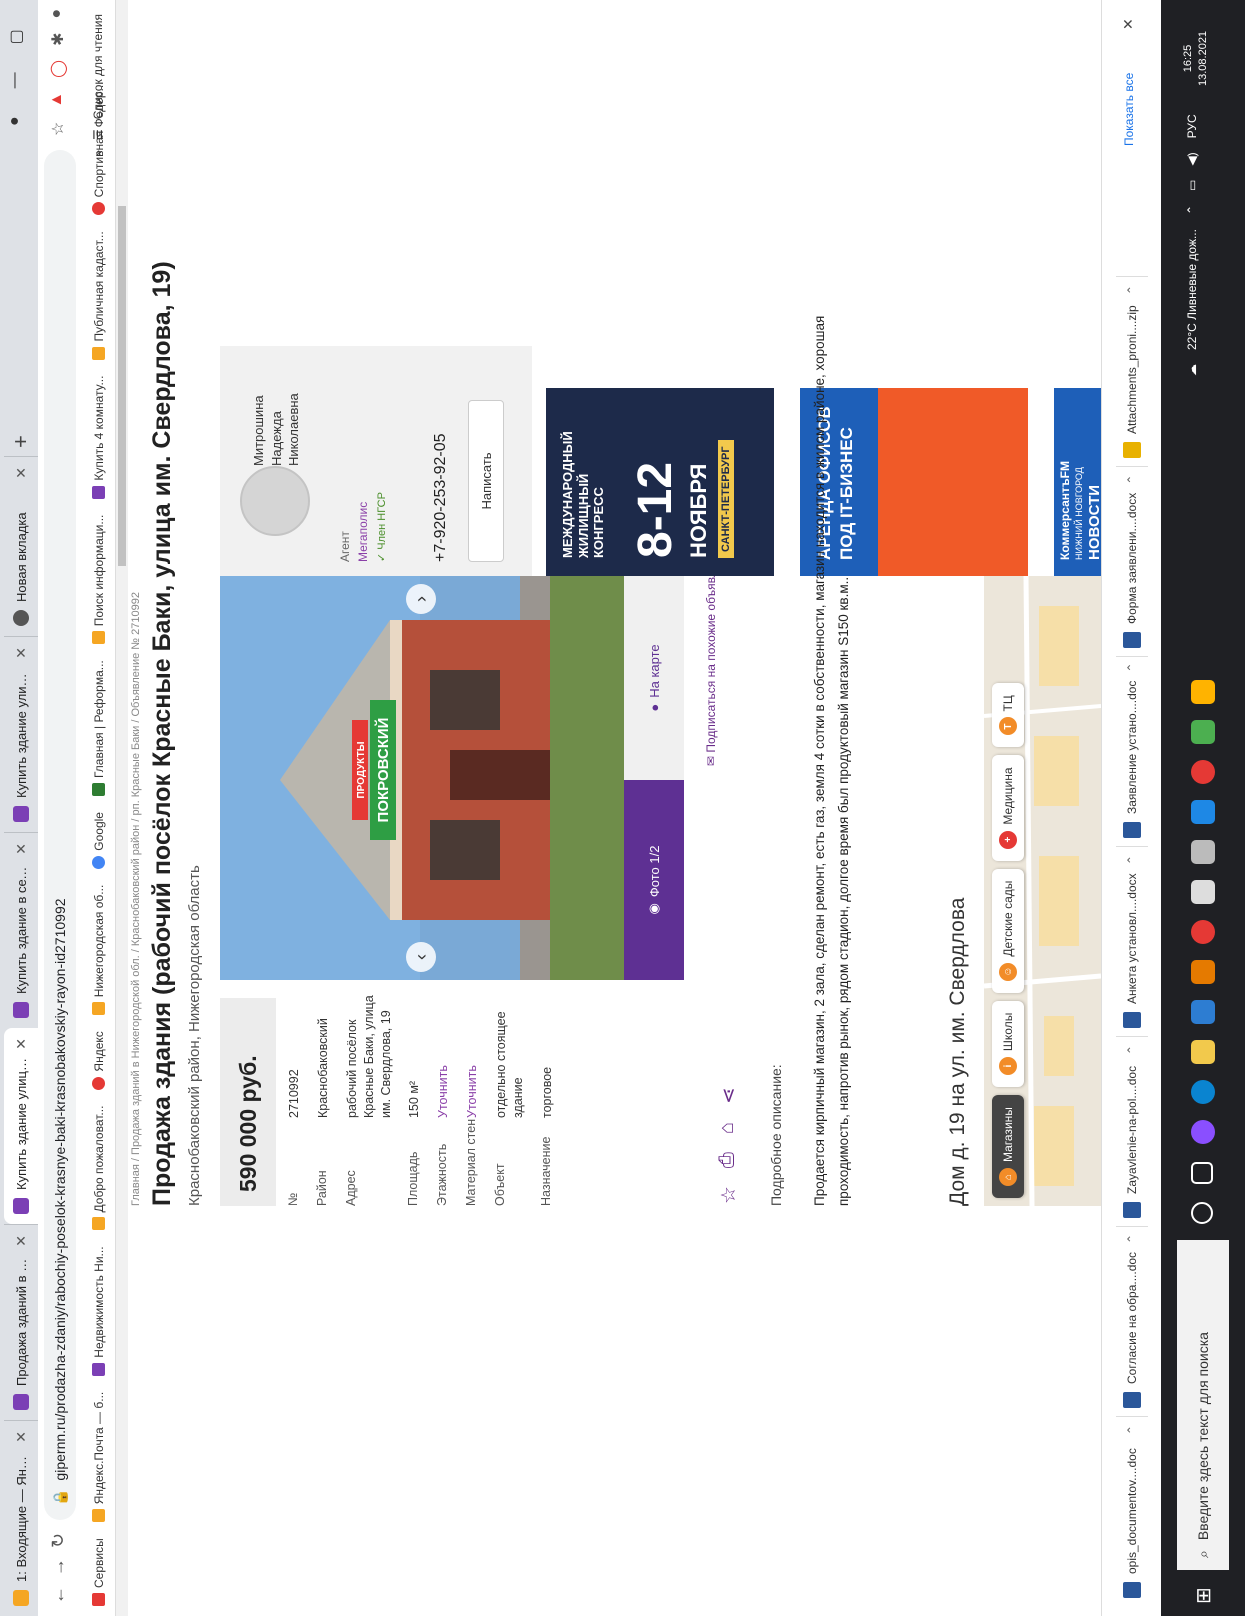  What do you see at coordinates (58, 129) in the screenshot?
I see `bookmark-star-icon: ☆` at bounding box center [58, 129].